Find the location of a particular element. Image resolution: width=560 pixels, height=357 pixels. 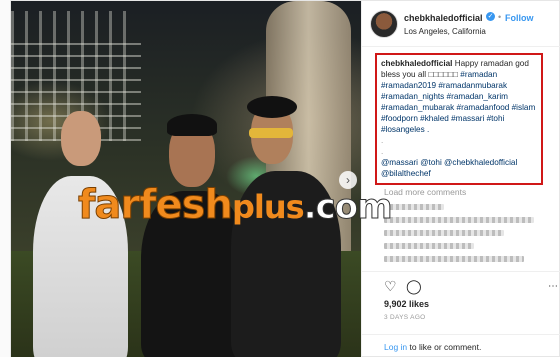

heart-icon: ♡ is located at coordinates (390, 286).